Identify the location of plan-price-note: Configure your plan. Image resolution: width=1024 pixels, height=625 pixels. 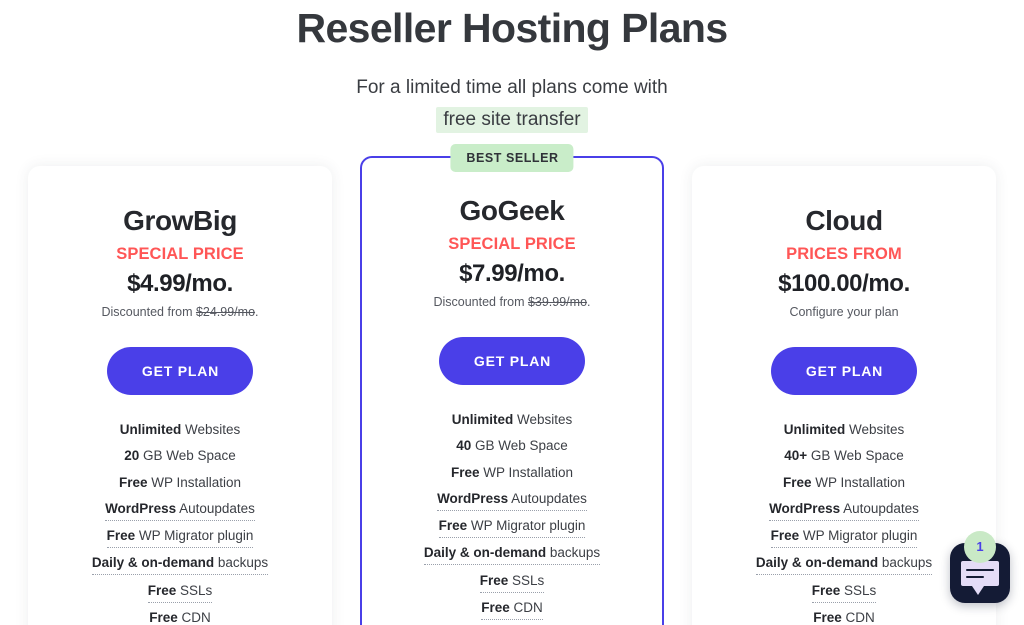
(844, 310).